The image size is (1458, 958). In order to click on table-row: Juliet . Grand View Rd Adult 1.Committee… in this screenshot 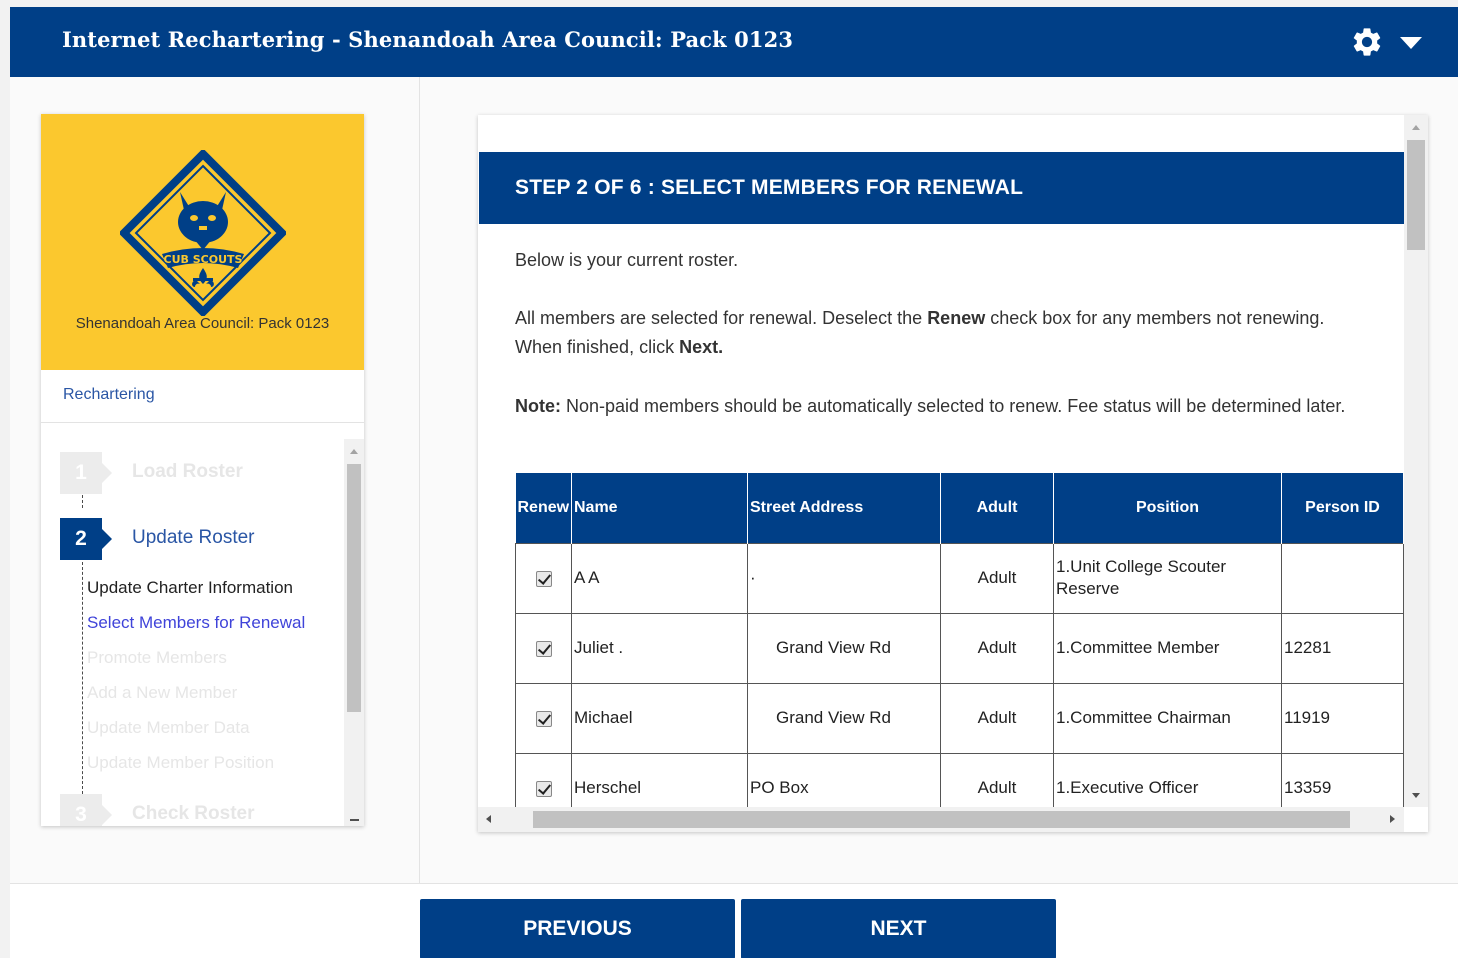, I will do `click(959, 648)`.